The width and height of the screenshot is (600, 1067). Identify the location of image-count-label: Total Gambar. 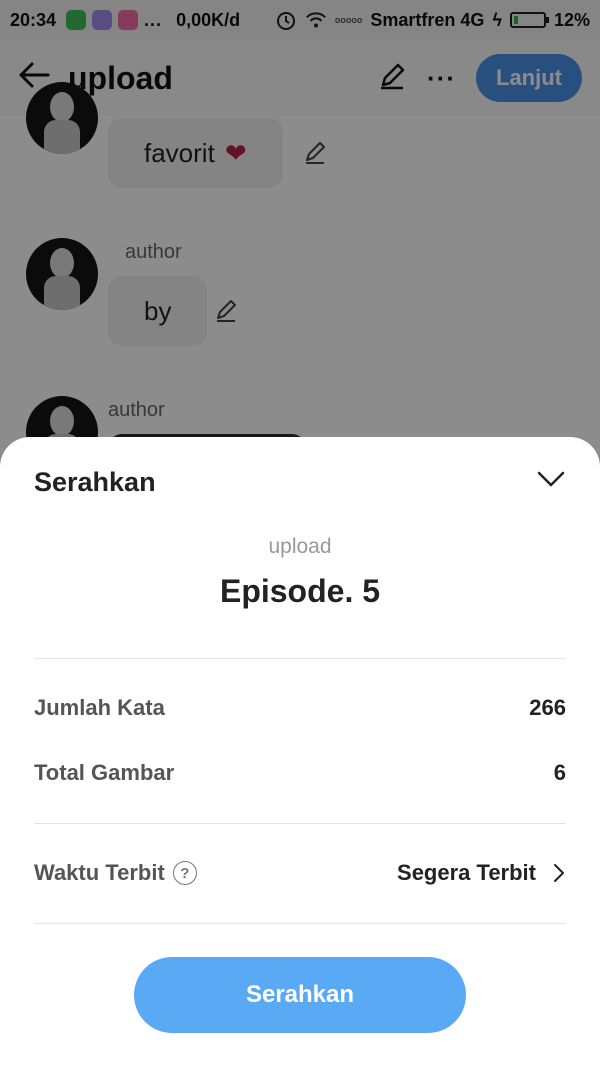
(104, 772).